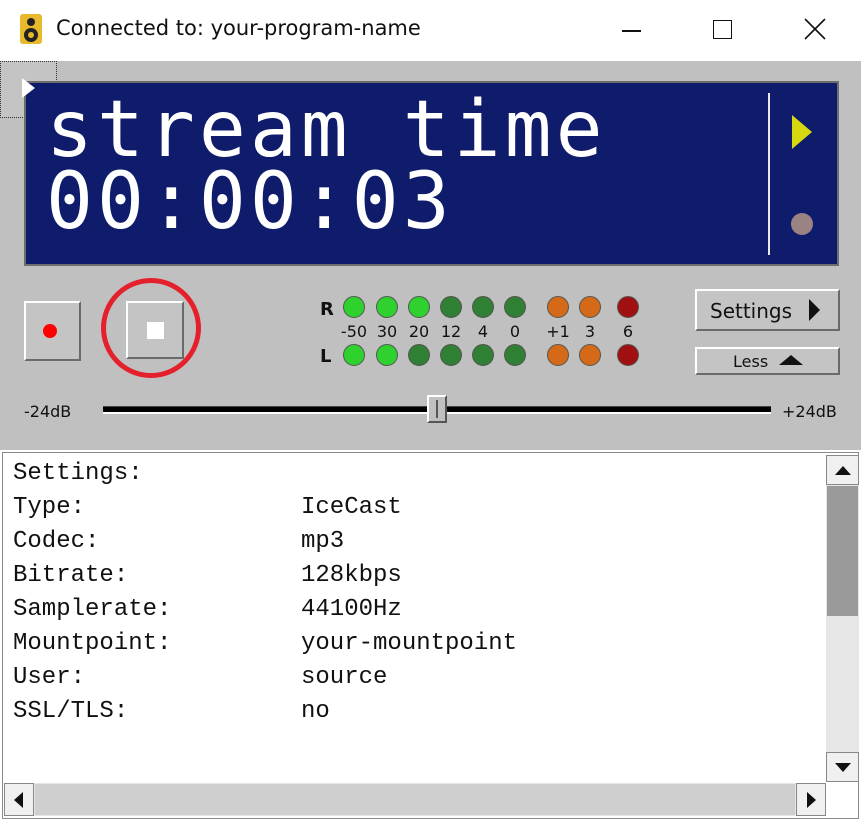 The width and height of the screenshot is (861, 821). I want to click on scroll-up-icon, so click(842, 470).